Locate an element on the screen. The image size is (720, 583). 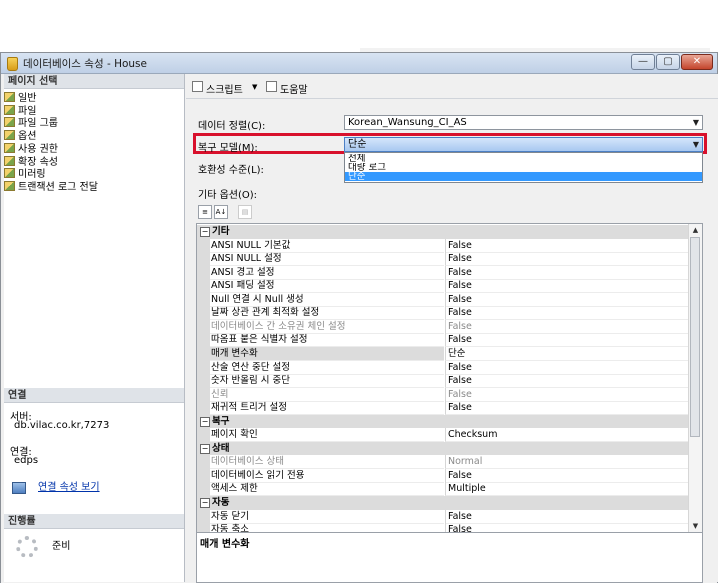
title-bar: 데이터베이스 속성 - House — ▢ ✕ is located at coordinates (359, 63).